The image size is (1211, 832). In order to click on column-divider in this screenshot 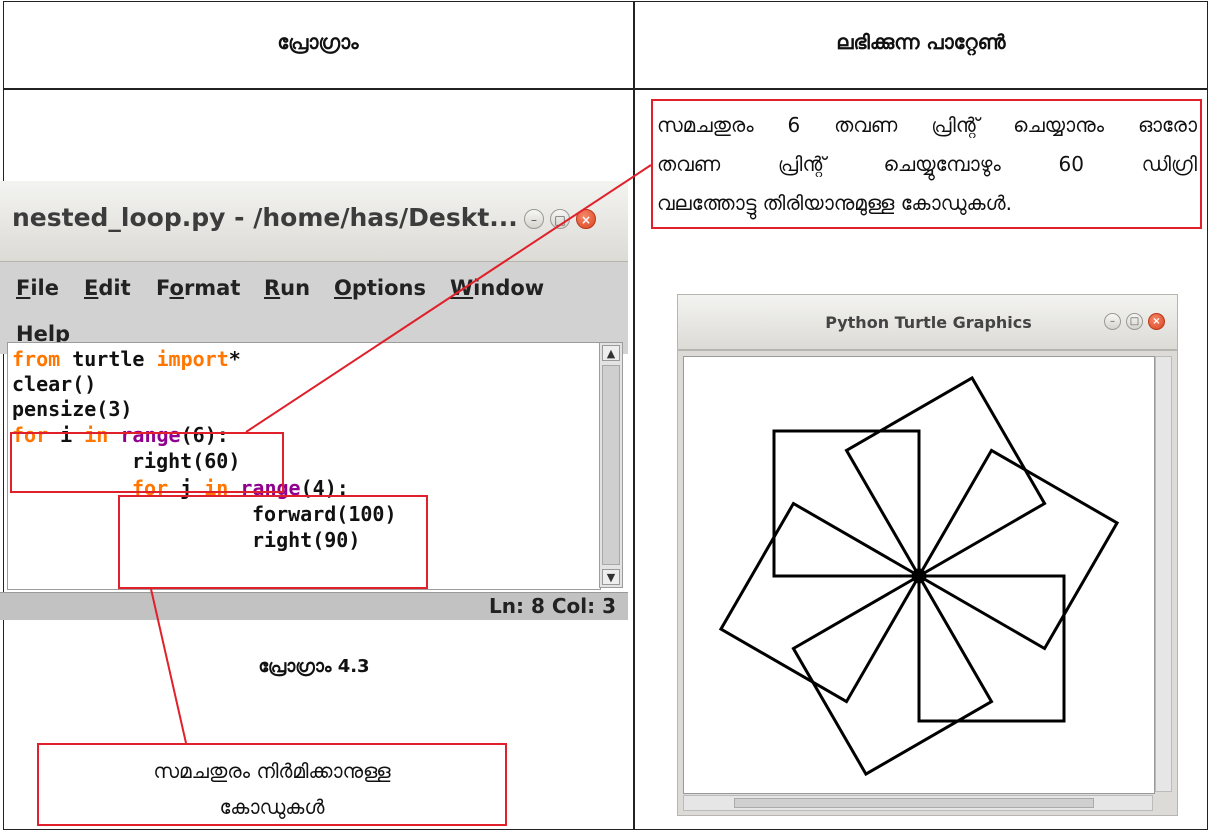, I will do `click(634, 415)`.